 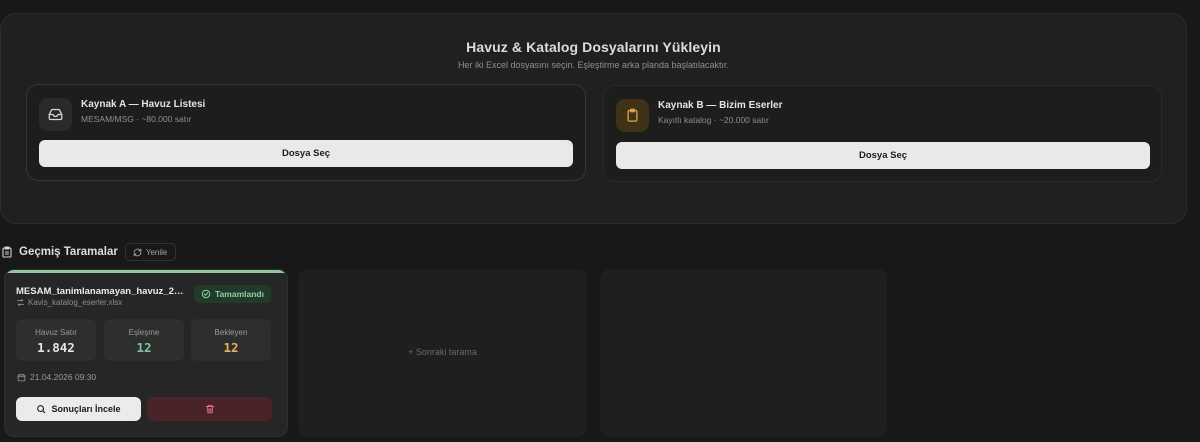 What do you see at coordinates (101, 291) in the screenshot?
I see `scan-file-name: MESAM_tanimlanamayan_havuz_2026.xlsx` at bounding box center [101, 291].